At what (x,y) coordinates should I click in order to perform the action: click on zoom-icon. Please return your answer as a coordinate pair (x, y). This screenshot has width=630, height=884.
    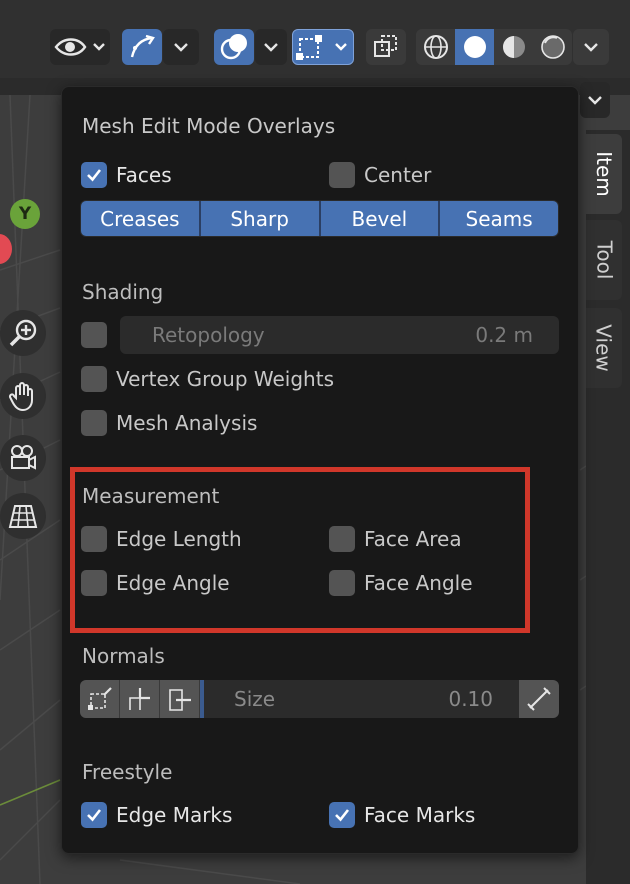
    Looking at the image, I should click on (23, 333).